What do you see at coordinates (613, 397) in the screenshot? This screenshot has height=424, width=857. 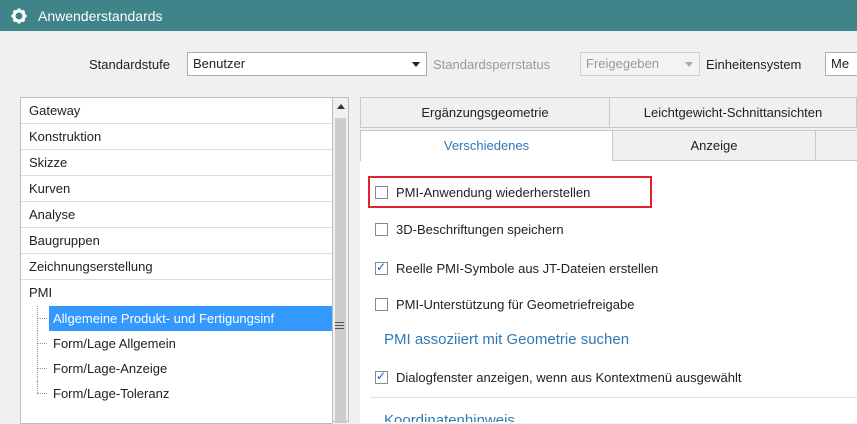 I see `divider` at bounding box center [613, 397].